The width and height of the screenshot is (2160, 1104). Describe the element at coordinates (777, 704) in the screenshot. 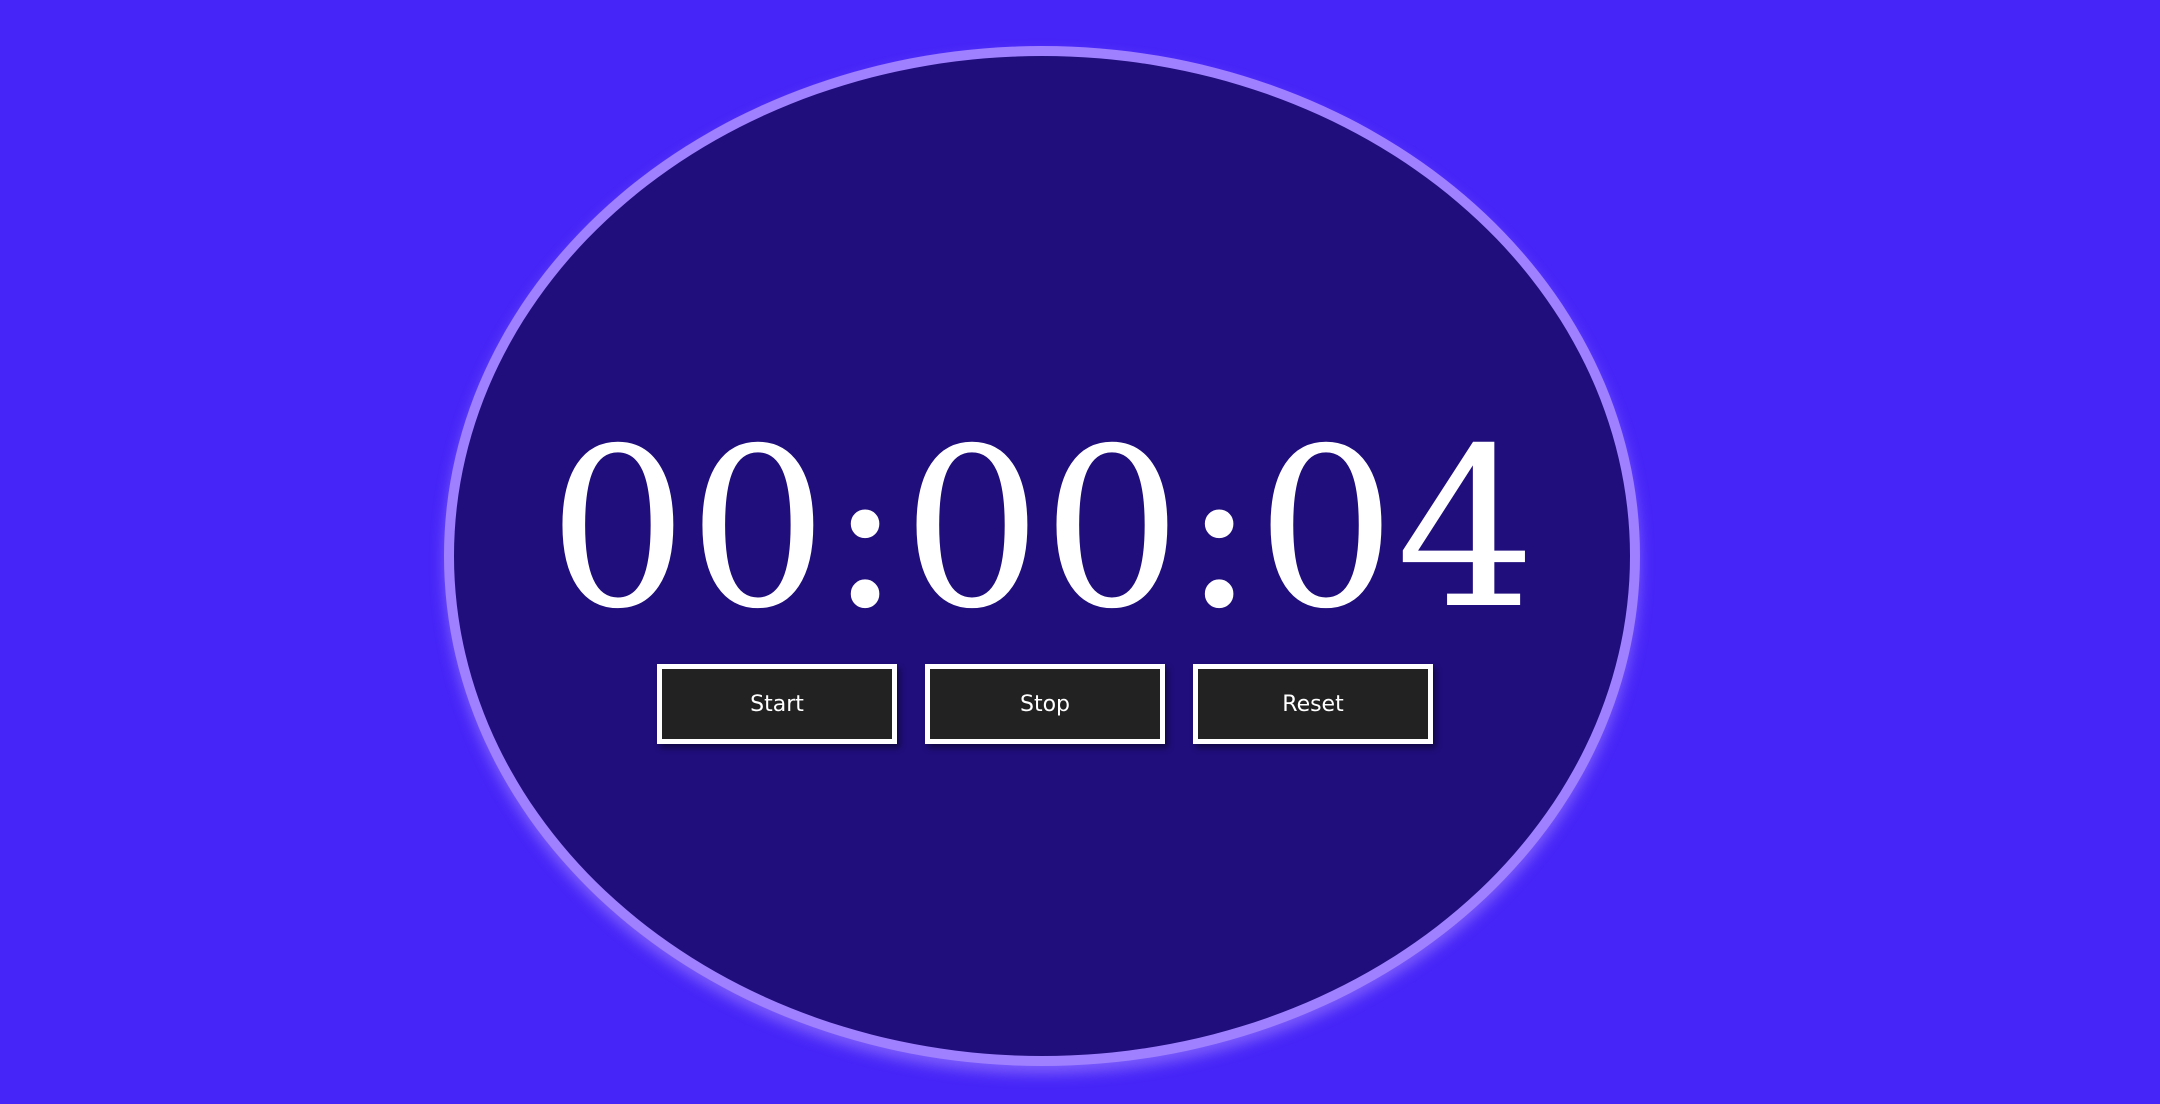

I see `start-button: Start` at that location.